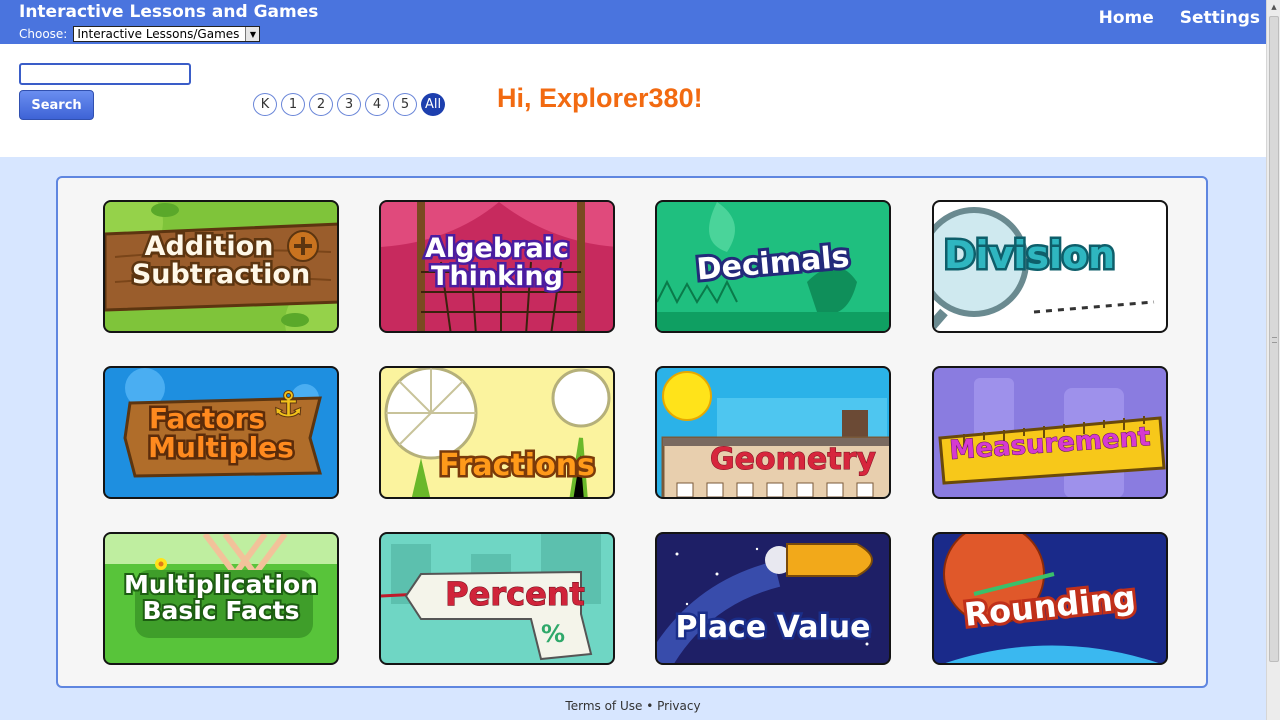  Describe the element at coordinates (633, 22) in the screenshot. I see `top-header: Interactive Lessons and Games Choose` at that location.